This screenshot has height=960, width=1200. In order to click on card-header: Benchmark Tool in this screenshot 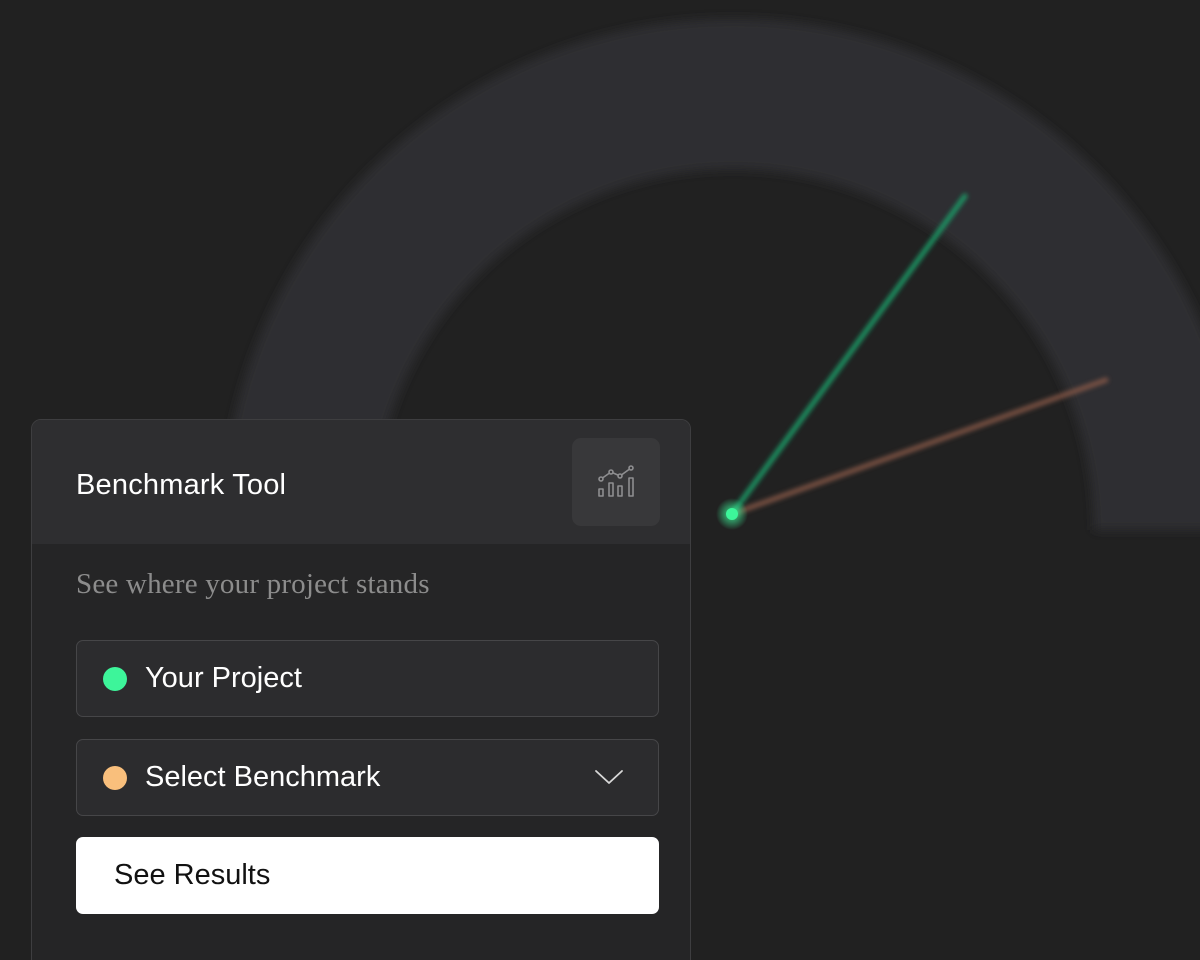, I will do `click(361, 482)`.